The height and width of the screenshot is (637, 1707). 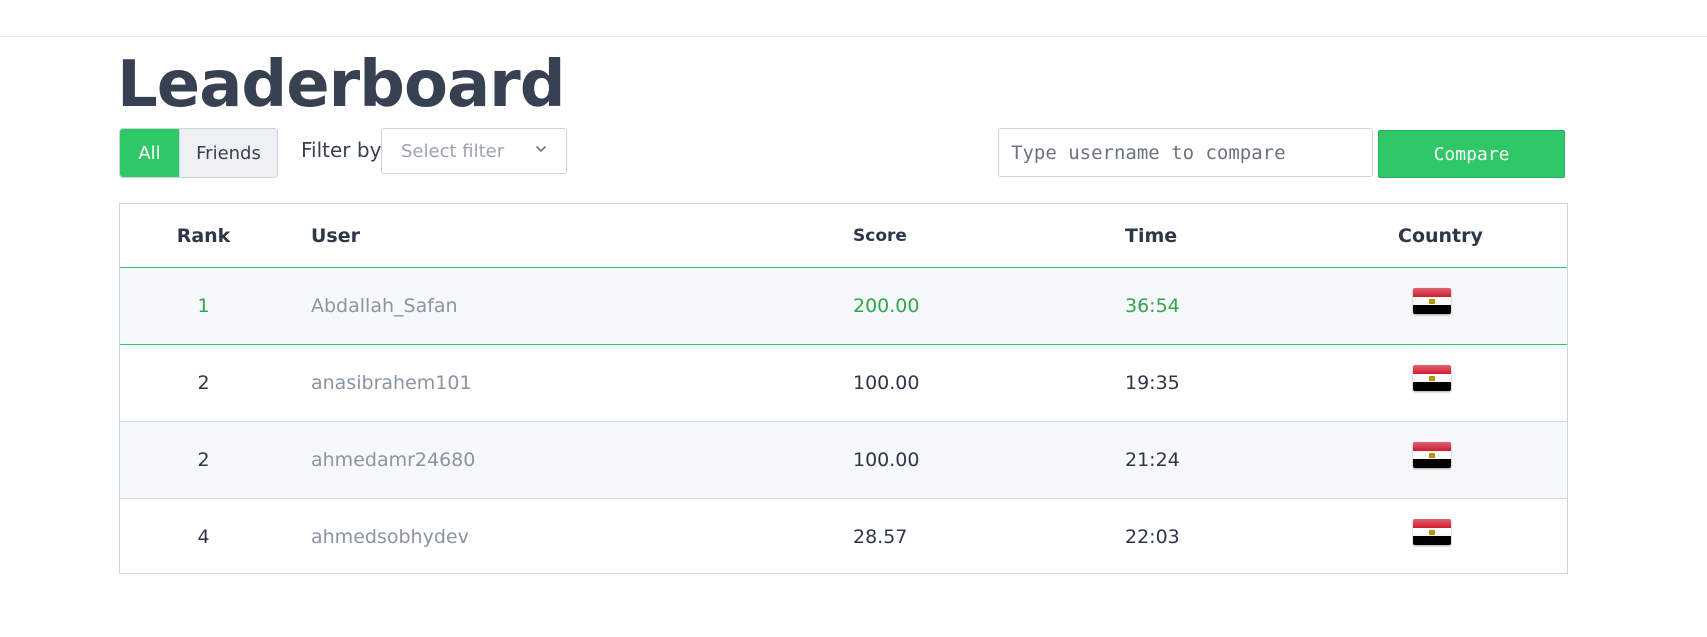 I want to click on row-rank: 4, so click(x=203, y=537).